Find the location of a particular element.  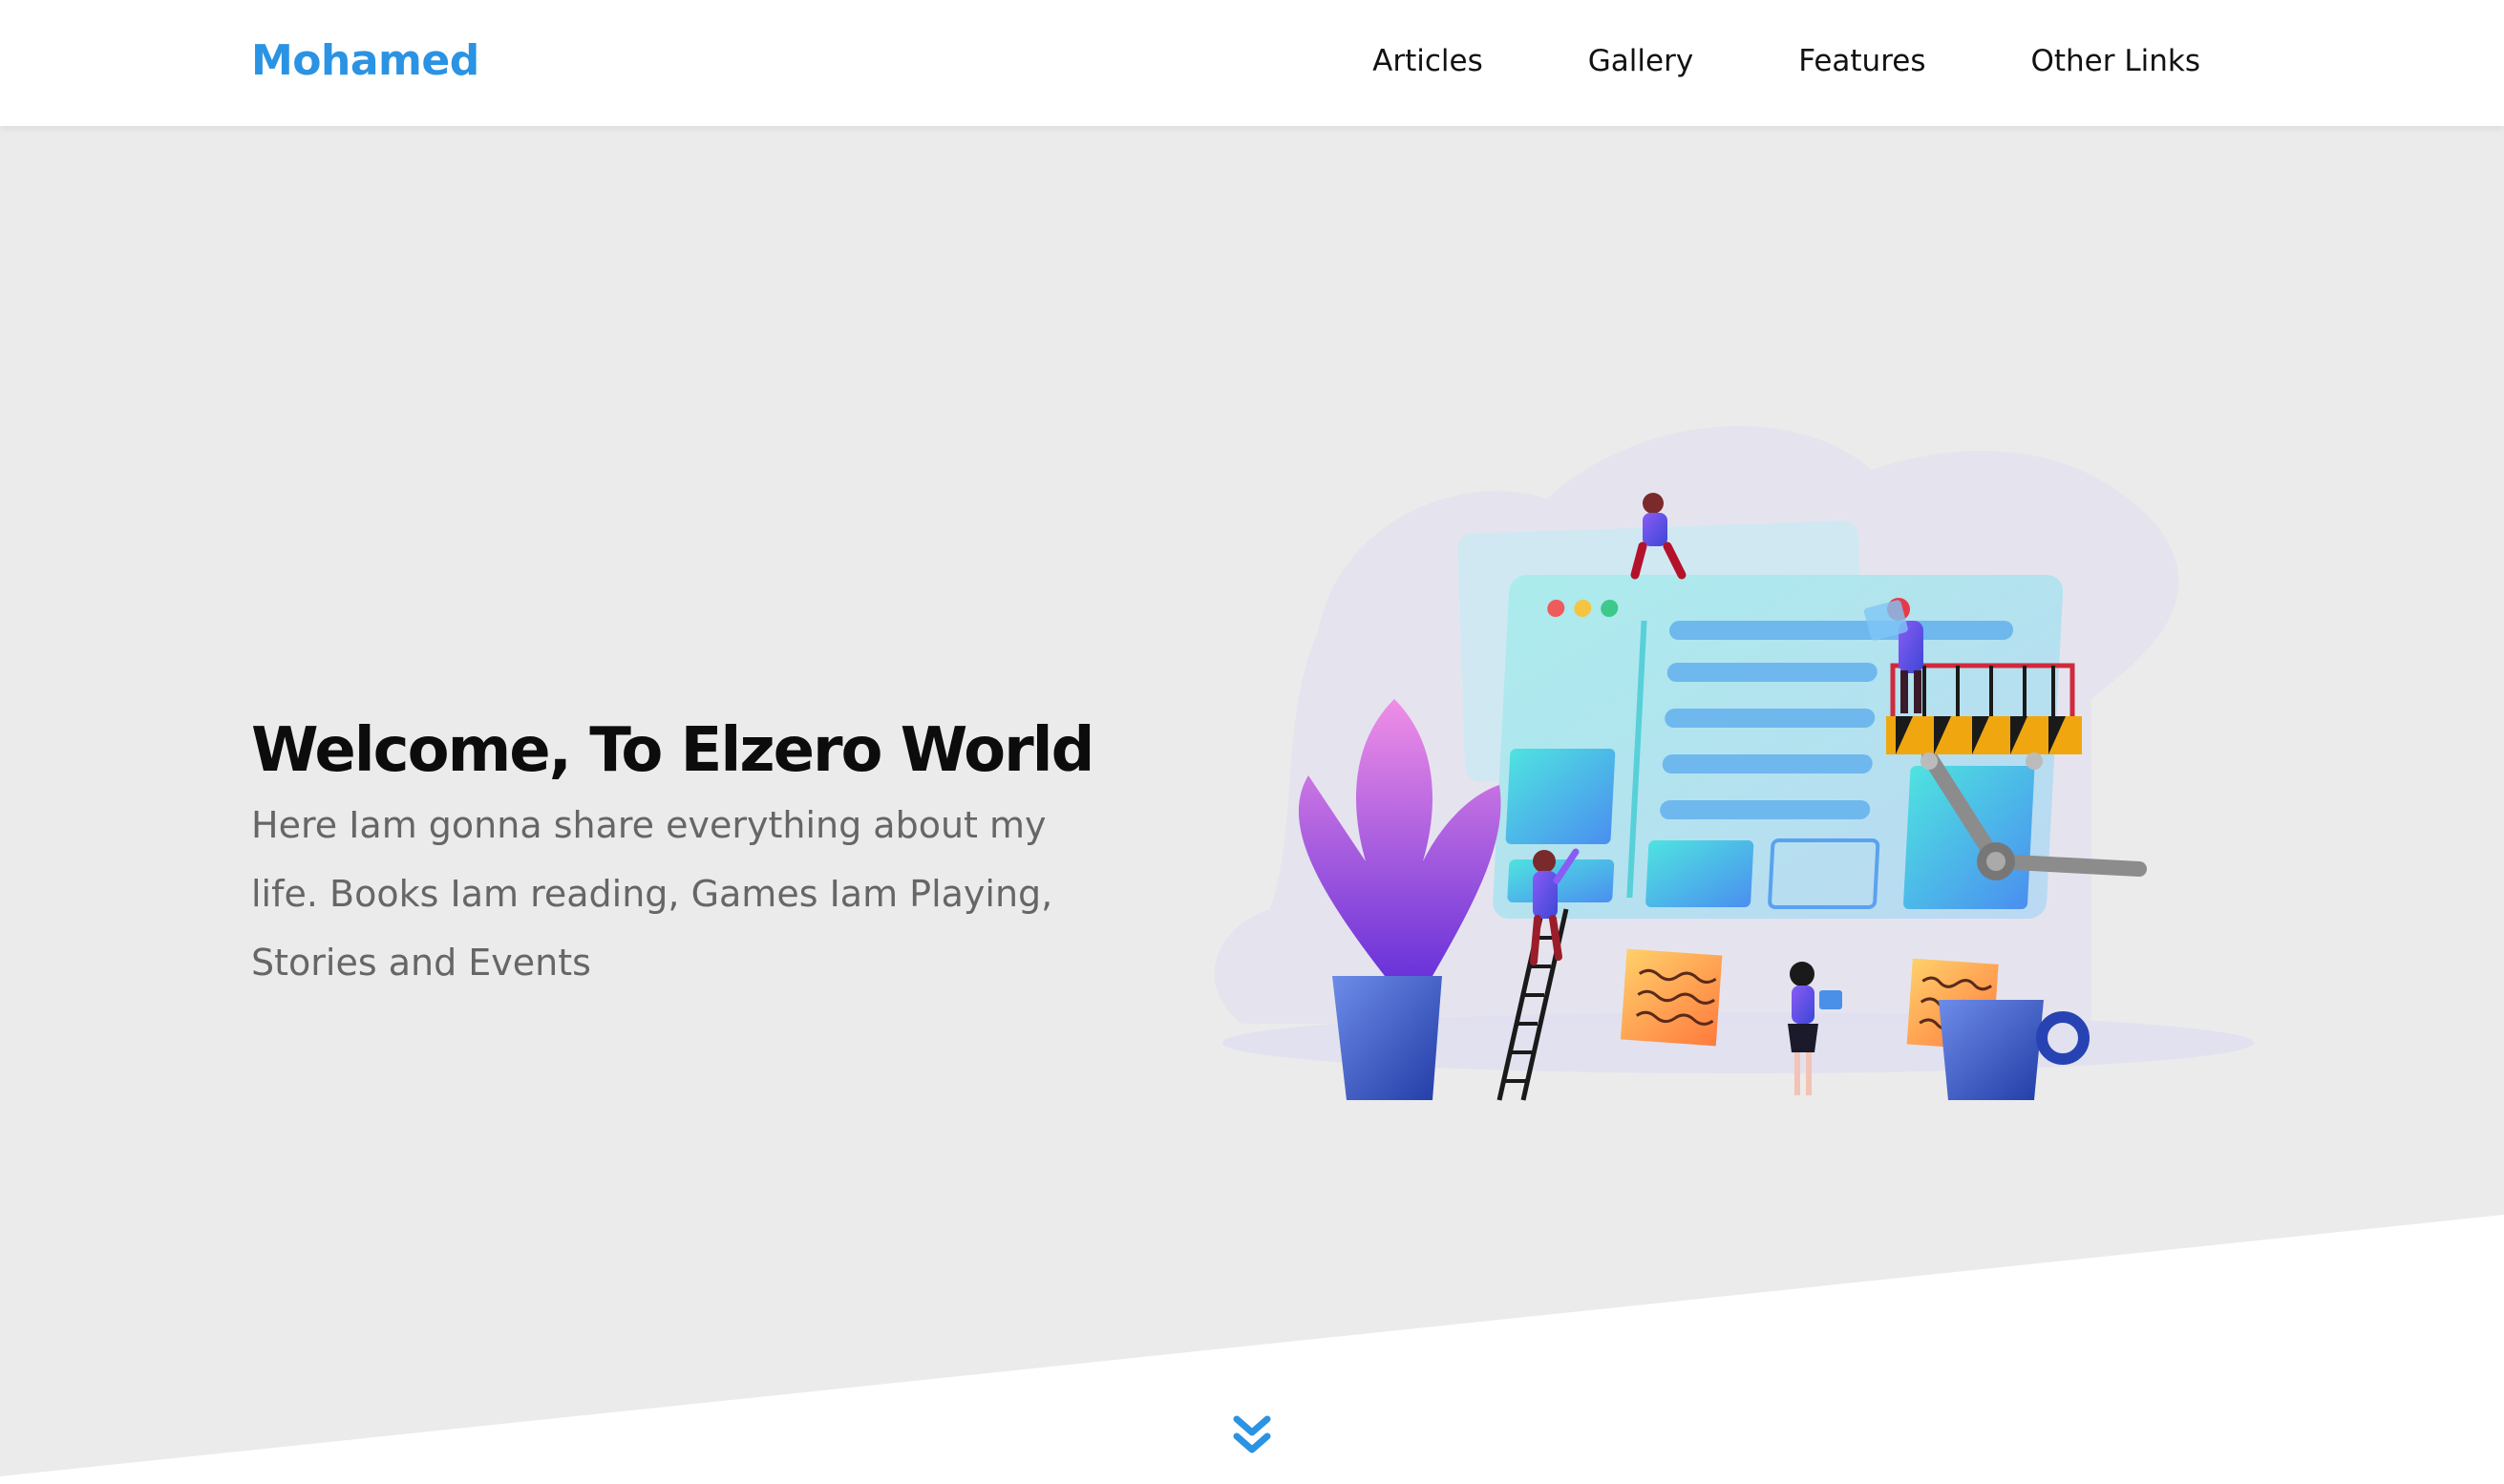

nav-link-other-links: Other Links is located at coordinates (2115, 61).